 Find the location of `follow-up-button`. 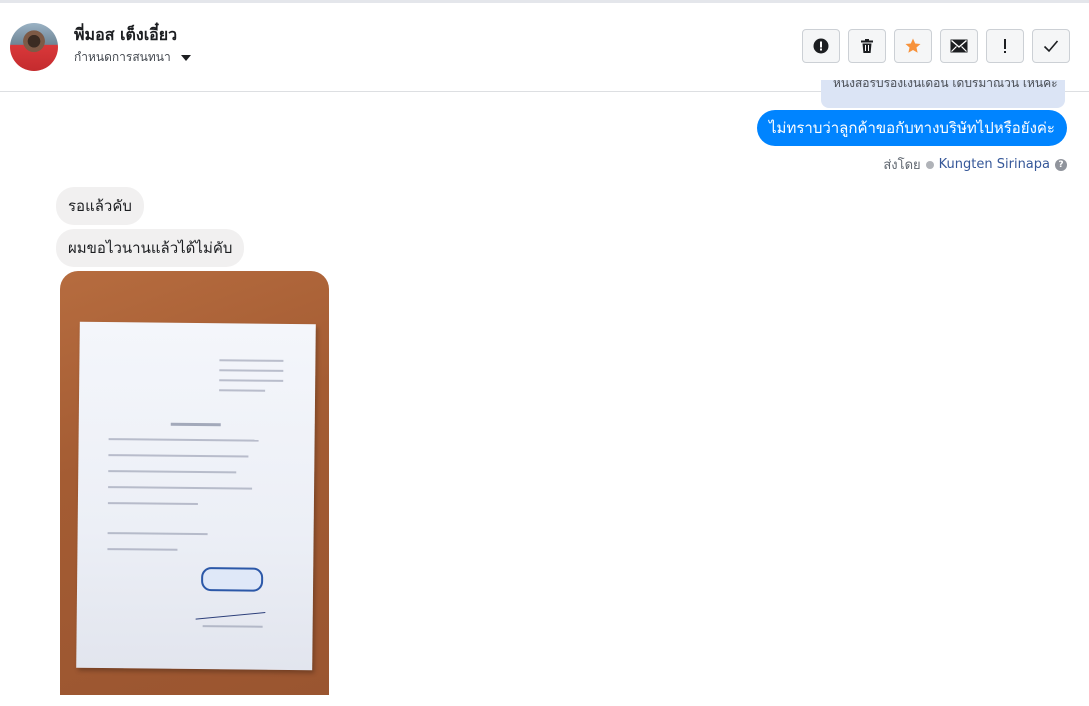

follow-up-button is located at coordinates (1005, 46).